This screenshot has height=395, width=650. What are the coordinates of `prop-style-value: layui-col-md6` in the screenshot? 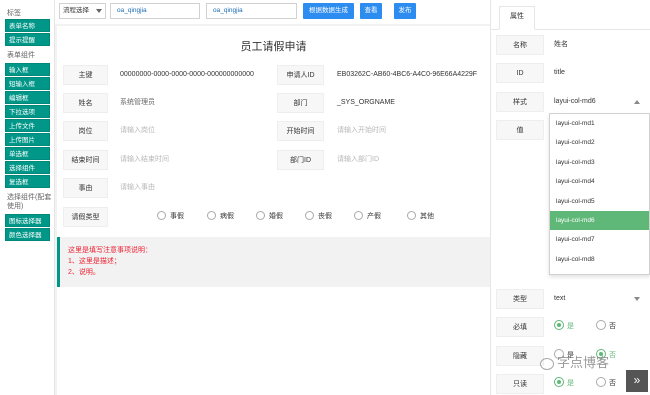 It's located at (575, 101).